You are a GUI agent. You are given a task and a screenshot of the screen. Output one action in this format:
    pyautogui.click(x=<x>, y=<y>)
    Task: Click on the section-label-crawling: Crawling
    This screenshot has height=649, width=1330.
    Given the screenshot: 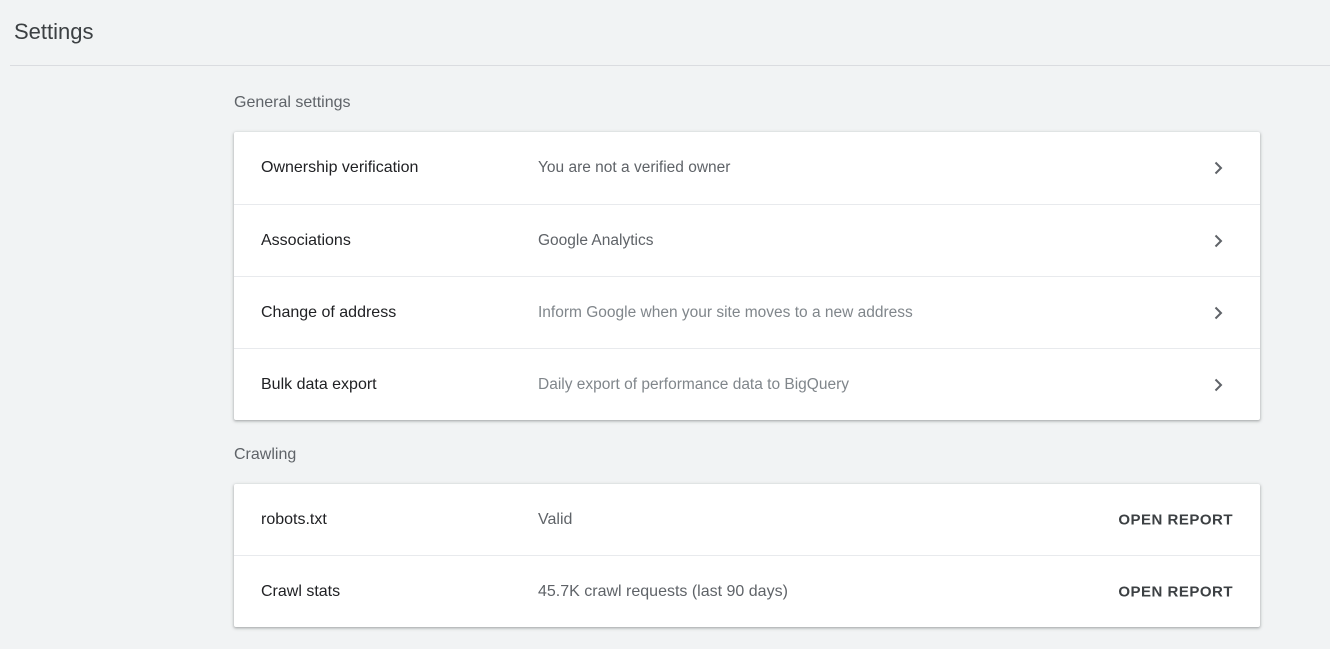 What is the action you would take?
    pyautogui.click(x=265, y=454)
    